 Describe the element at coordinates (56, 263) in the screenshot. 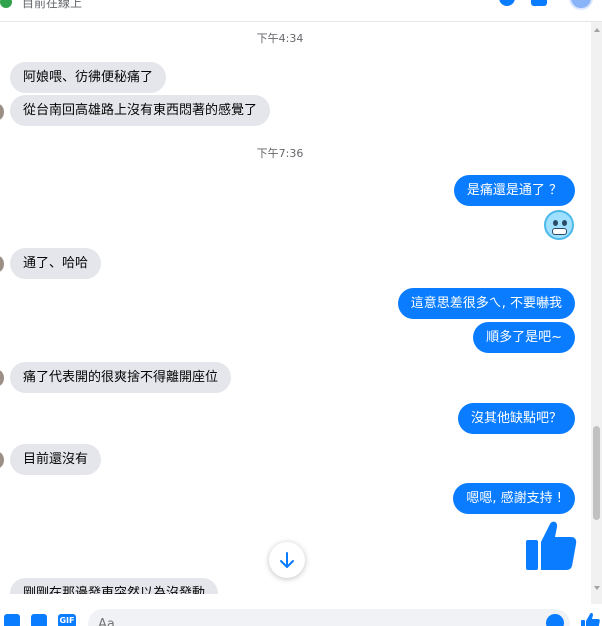

I see `message-bubble-incoming: 通了、哈哈` at that location.